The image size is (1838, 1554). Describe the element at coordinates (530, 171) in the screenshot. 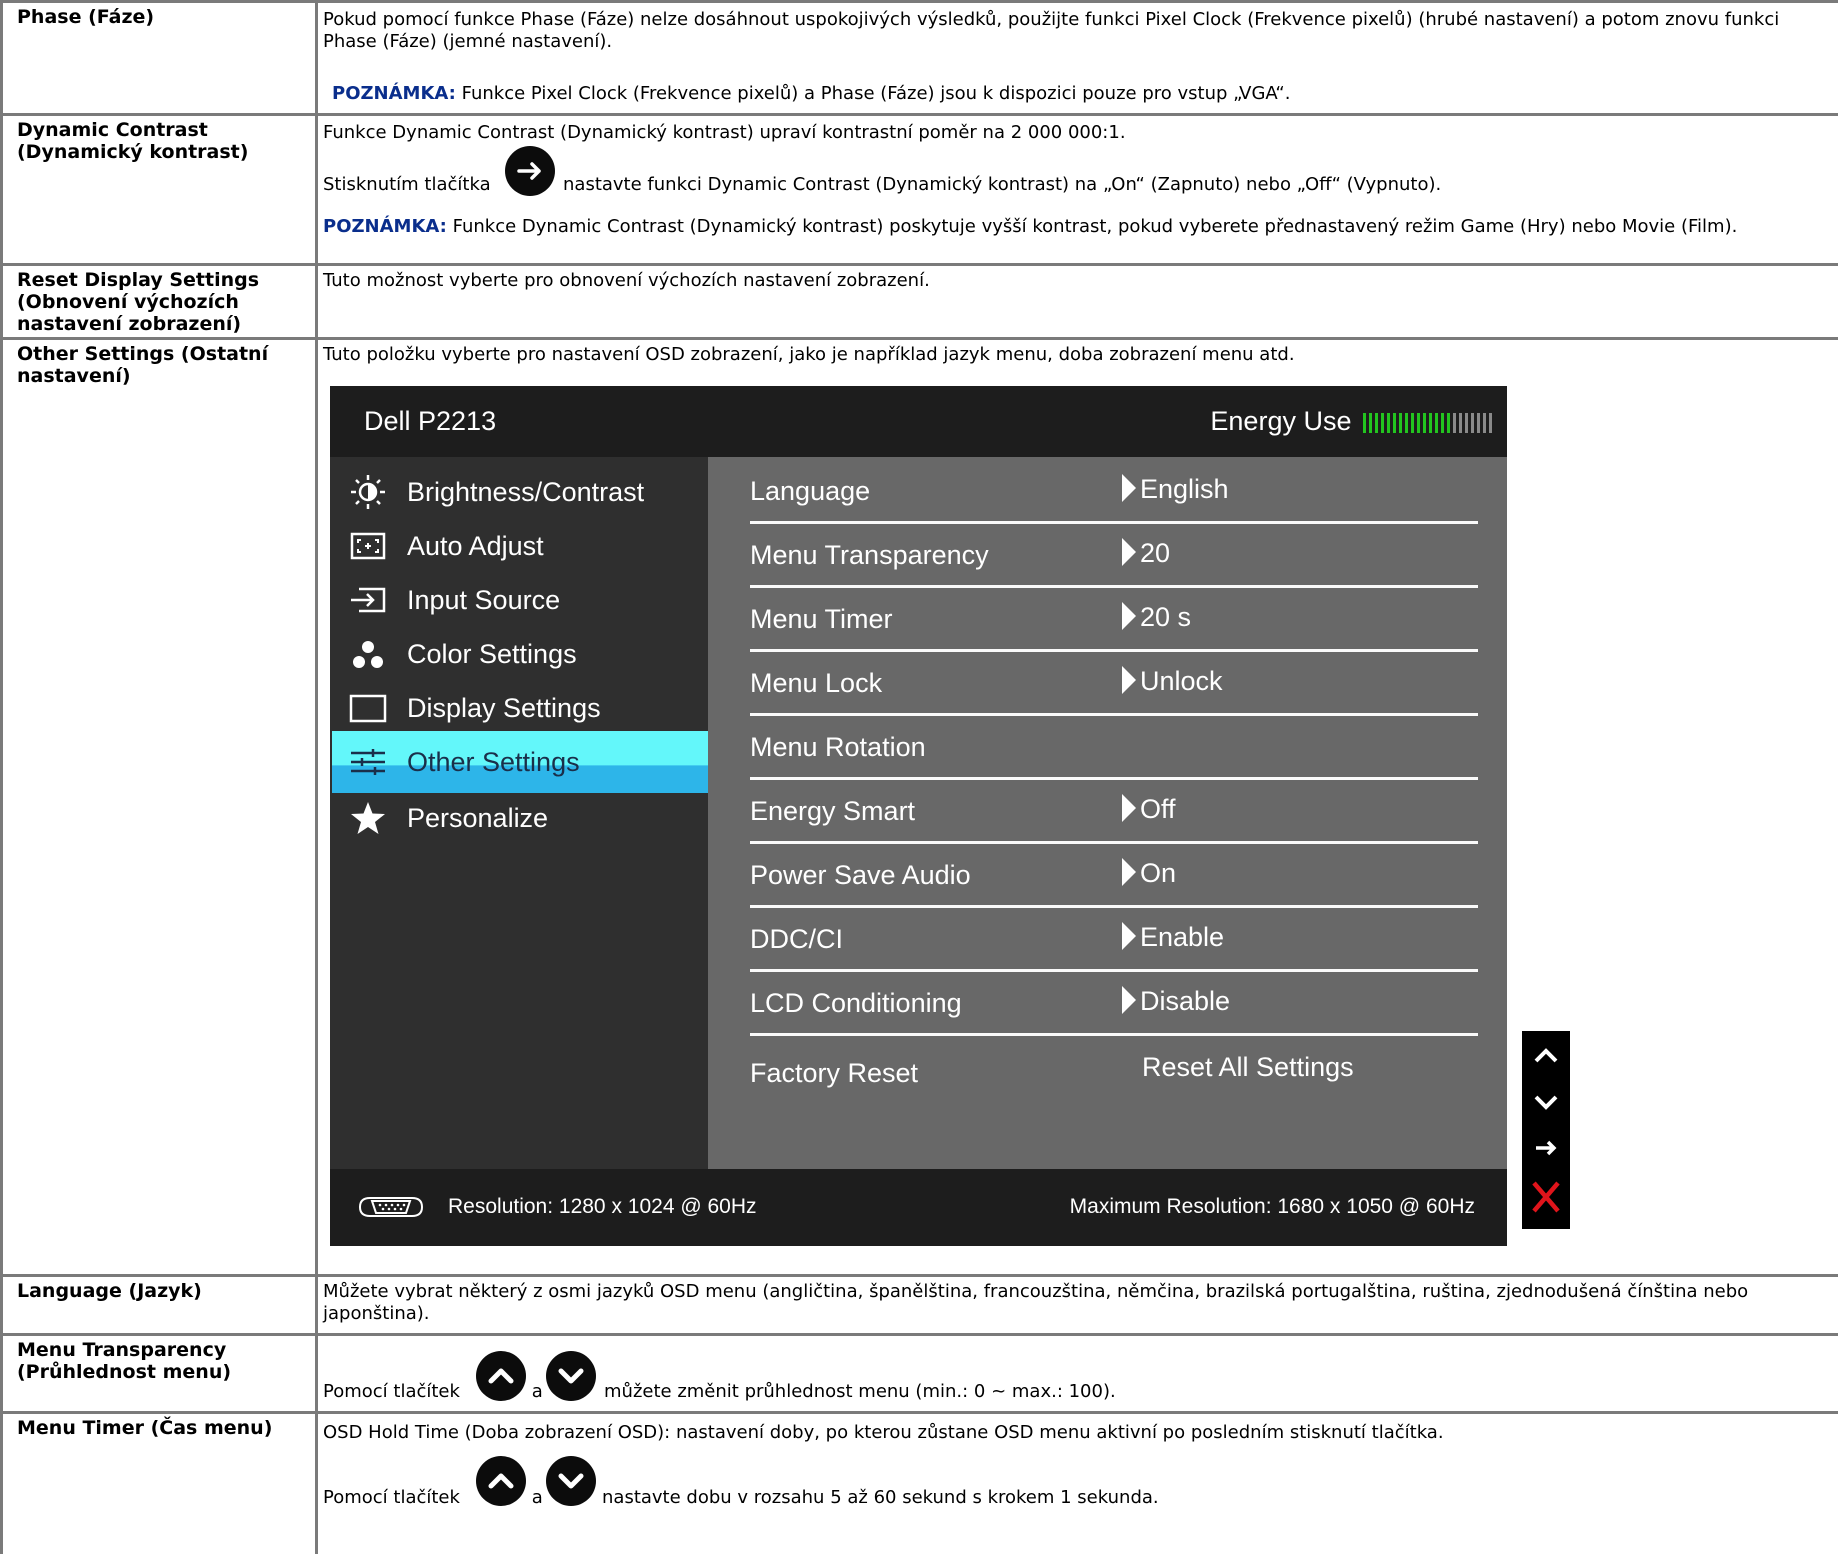

I see `right-arrow-button-icon` at that location.